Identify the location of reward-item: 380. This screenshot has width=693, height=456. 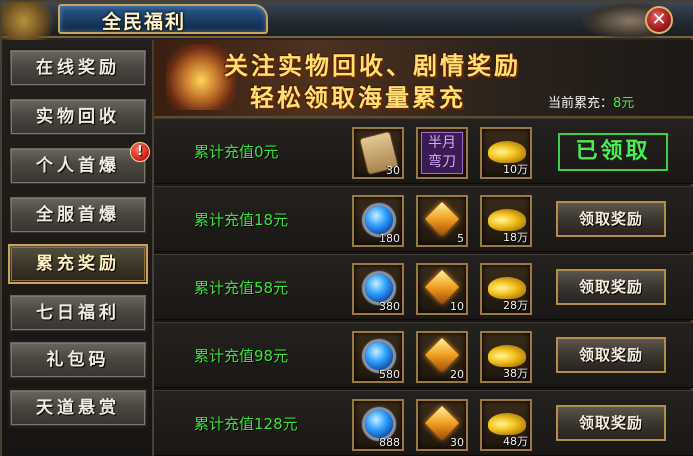
(378, 289).